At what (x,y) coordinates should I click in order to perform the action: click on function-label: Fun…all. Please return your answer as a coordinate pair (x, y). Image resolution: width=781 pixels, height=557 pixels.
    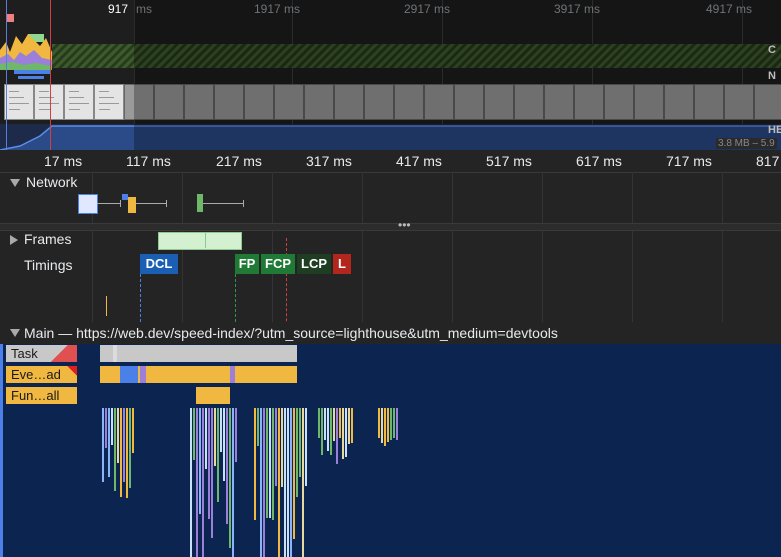
    Looking at the image, I should click on (41, 395).